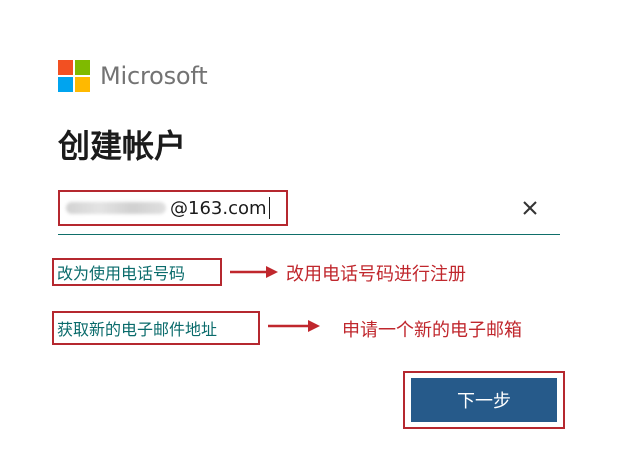 This screenshot has width=623, height=456. Describe the element at coordinates (154, 76) in the screenshot. I see `brand-name: Microsoft` at that location.